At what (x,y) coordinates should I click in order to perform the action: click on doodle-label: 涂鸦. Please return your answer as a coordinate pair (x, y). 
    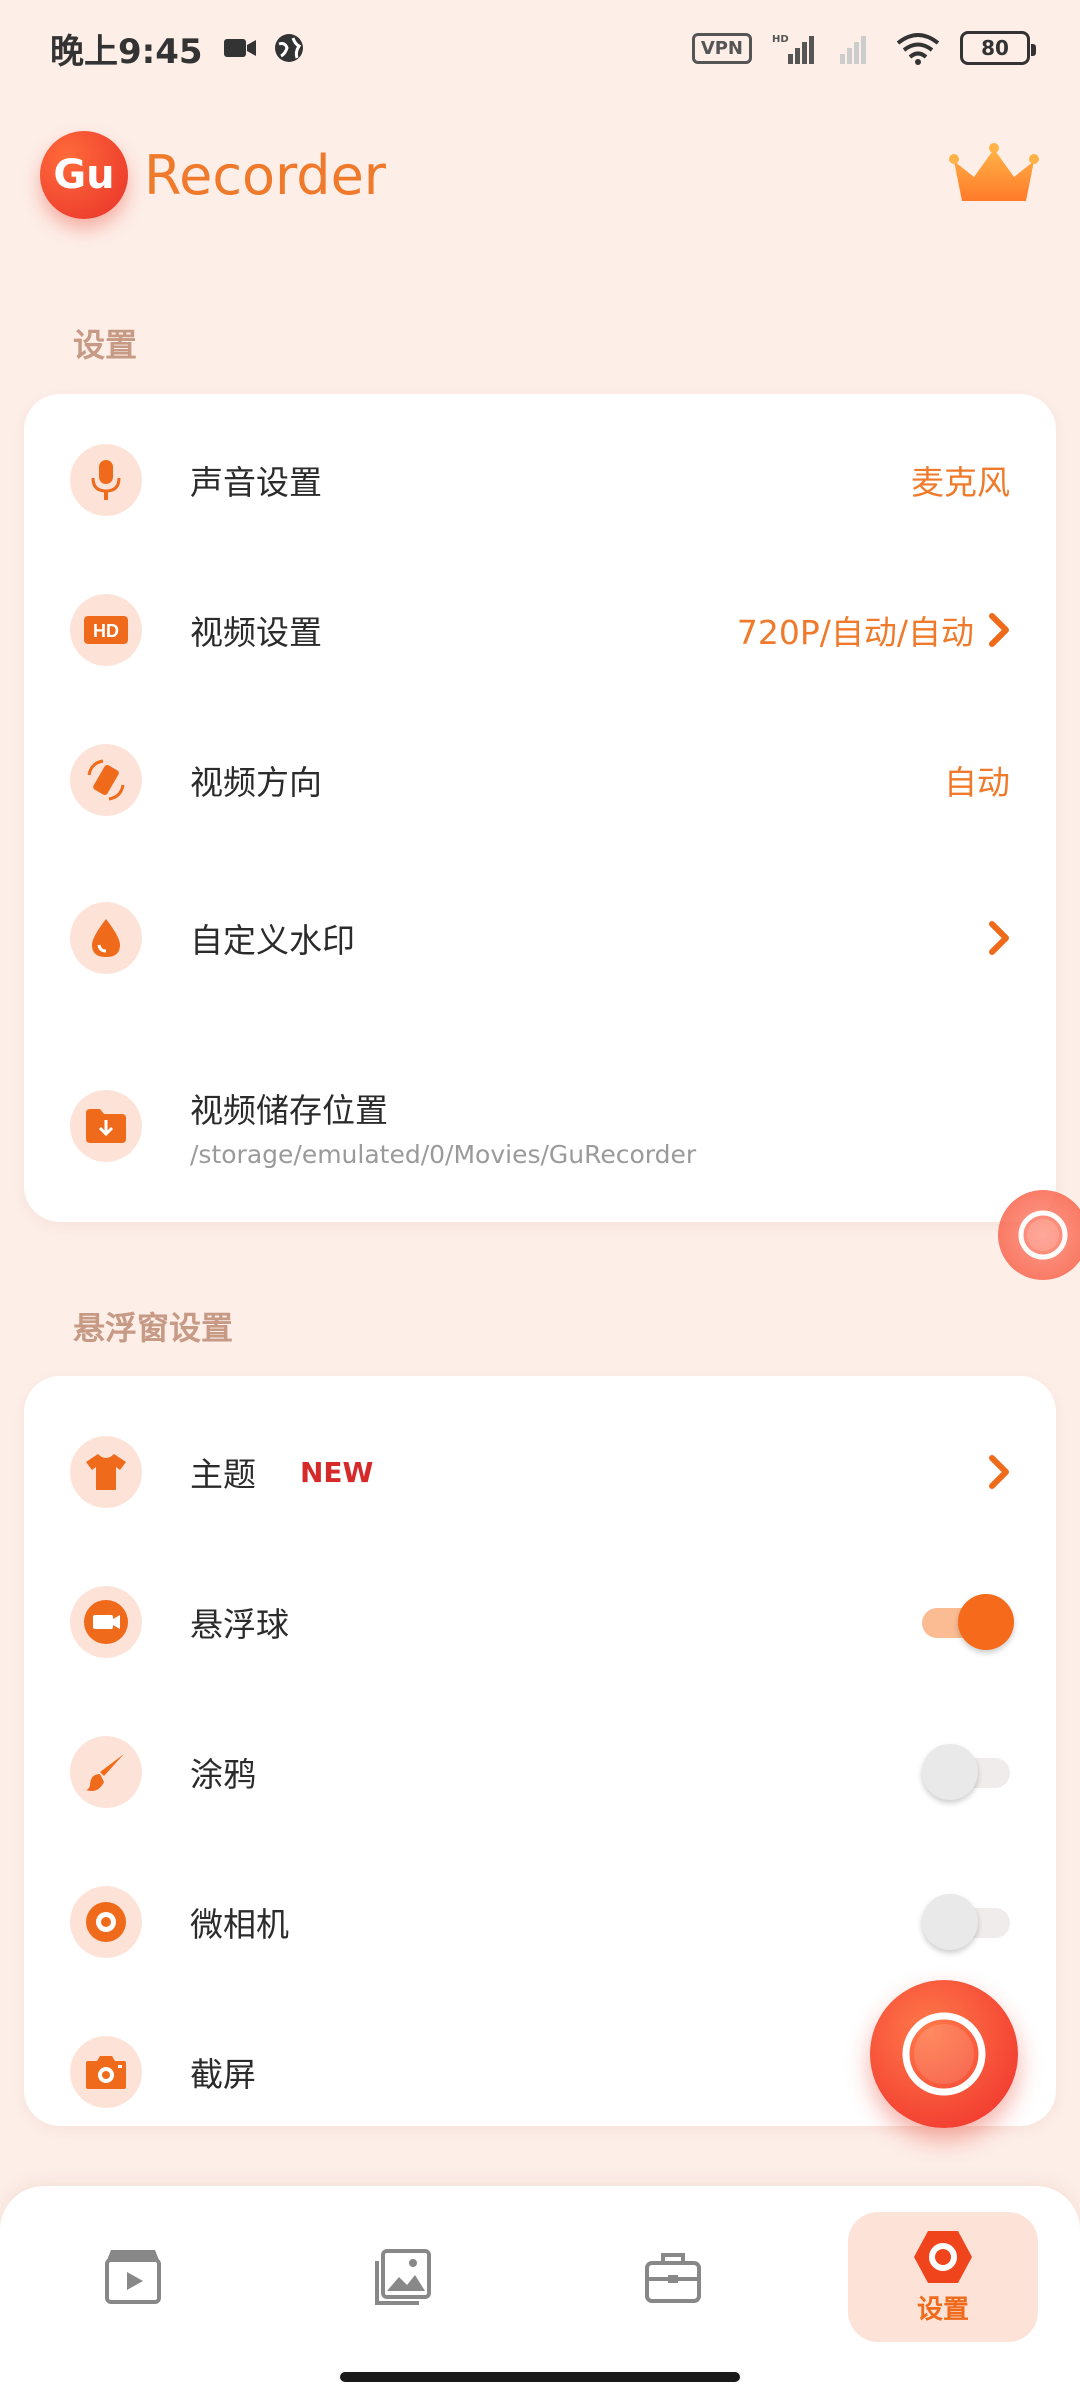
    Looking at the image, I should click on (223, 1774).